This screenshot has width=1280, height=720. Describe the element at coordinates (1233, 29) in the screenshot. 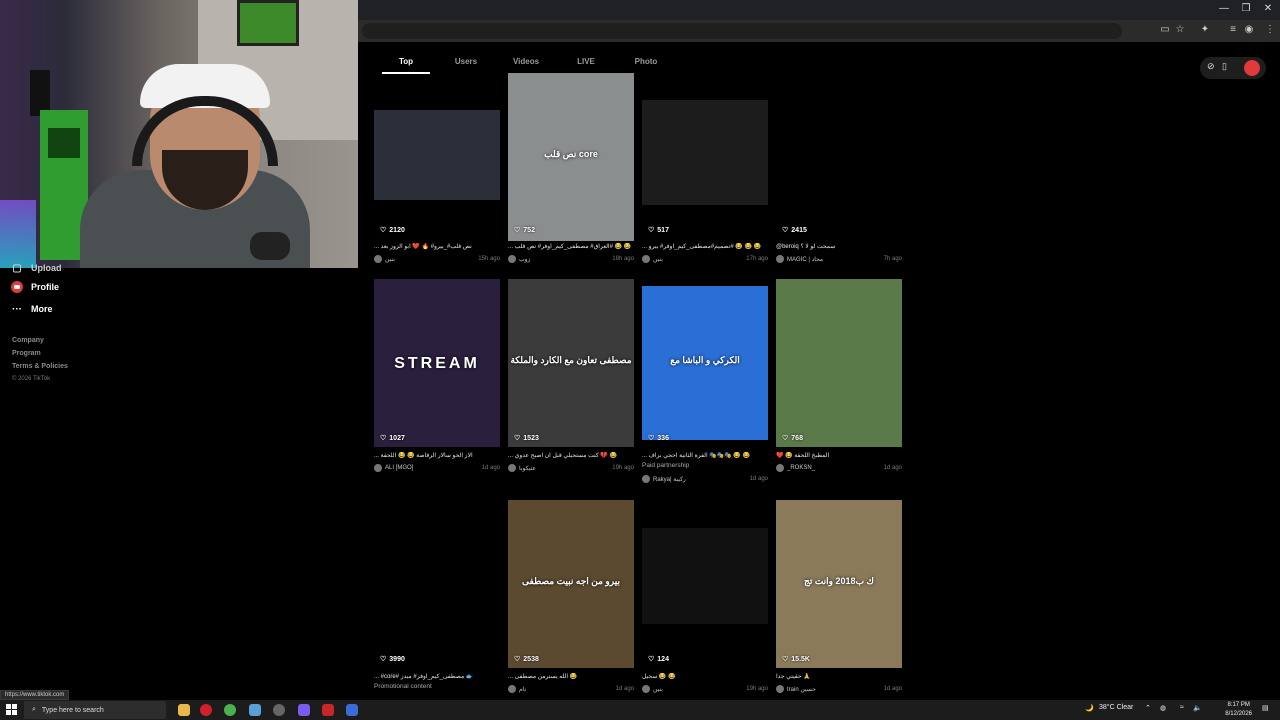

I see `menu-list-icon: ≡` at that location.